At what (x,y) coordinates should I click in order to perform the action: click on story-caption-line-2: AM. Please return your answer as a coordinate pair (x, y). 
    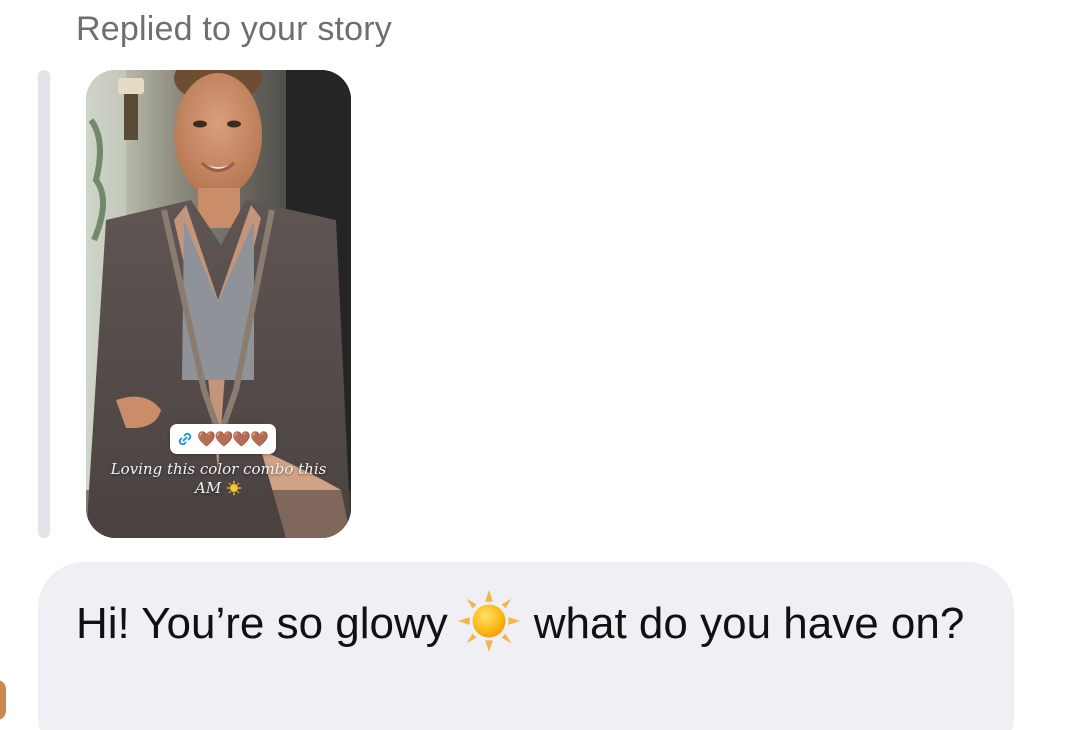
    Looking at the image, I should click on (208, 488).